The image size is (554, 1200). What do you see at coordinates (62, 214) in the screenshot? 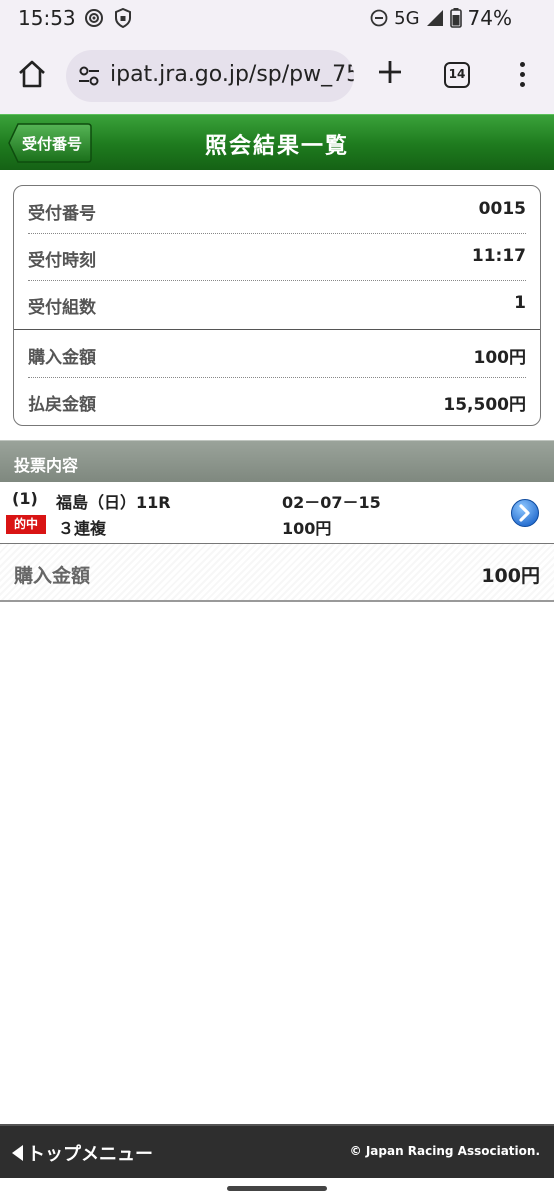
I see `receipt-number-label: 受付番号` at bounding box center [62, 214].